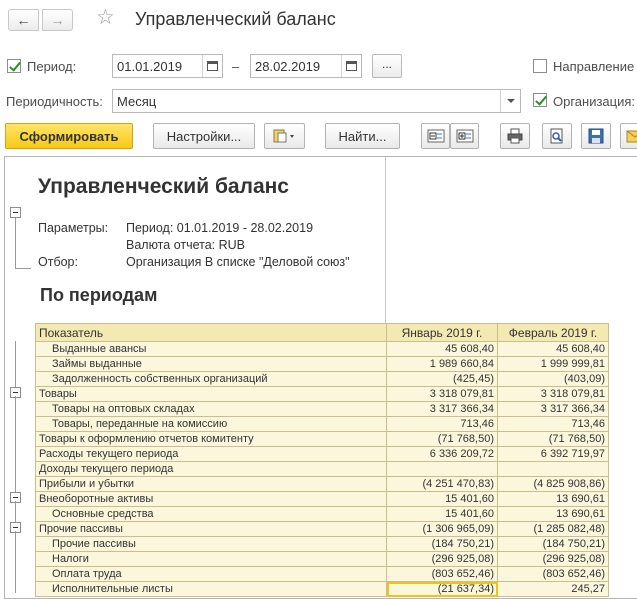 The height and width of the screenshot is (599, 637). Describe the element at coordinates (553, 394) in the screenshot. I see `value-cell-feb: 3 318 079,81` at that location.